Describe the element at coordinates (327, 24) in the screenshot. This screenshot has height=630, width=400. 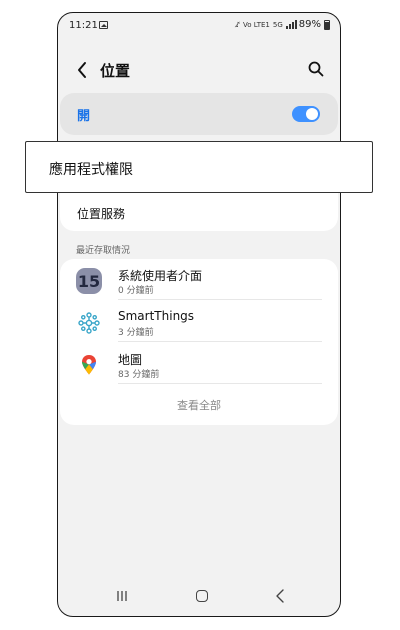
I see `battery-icon` at that location.